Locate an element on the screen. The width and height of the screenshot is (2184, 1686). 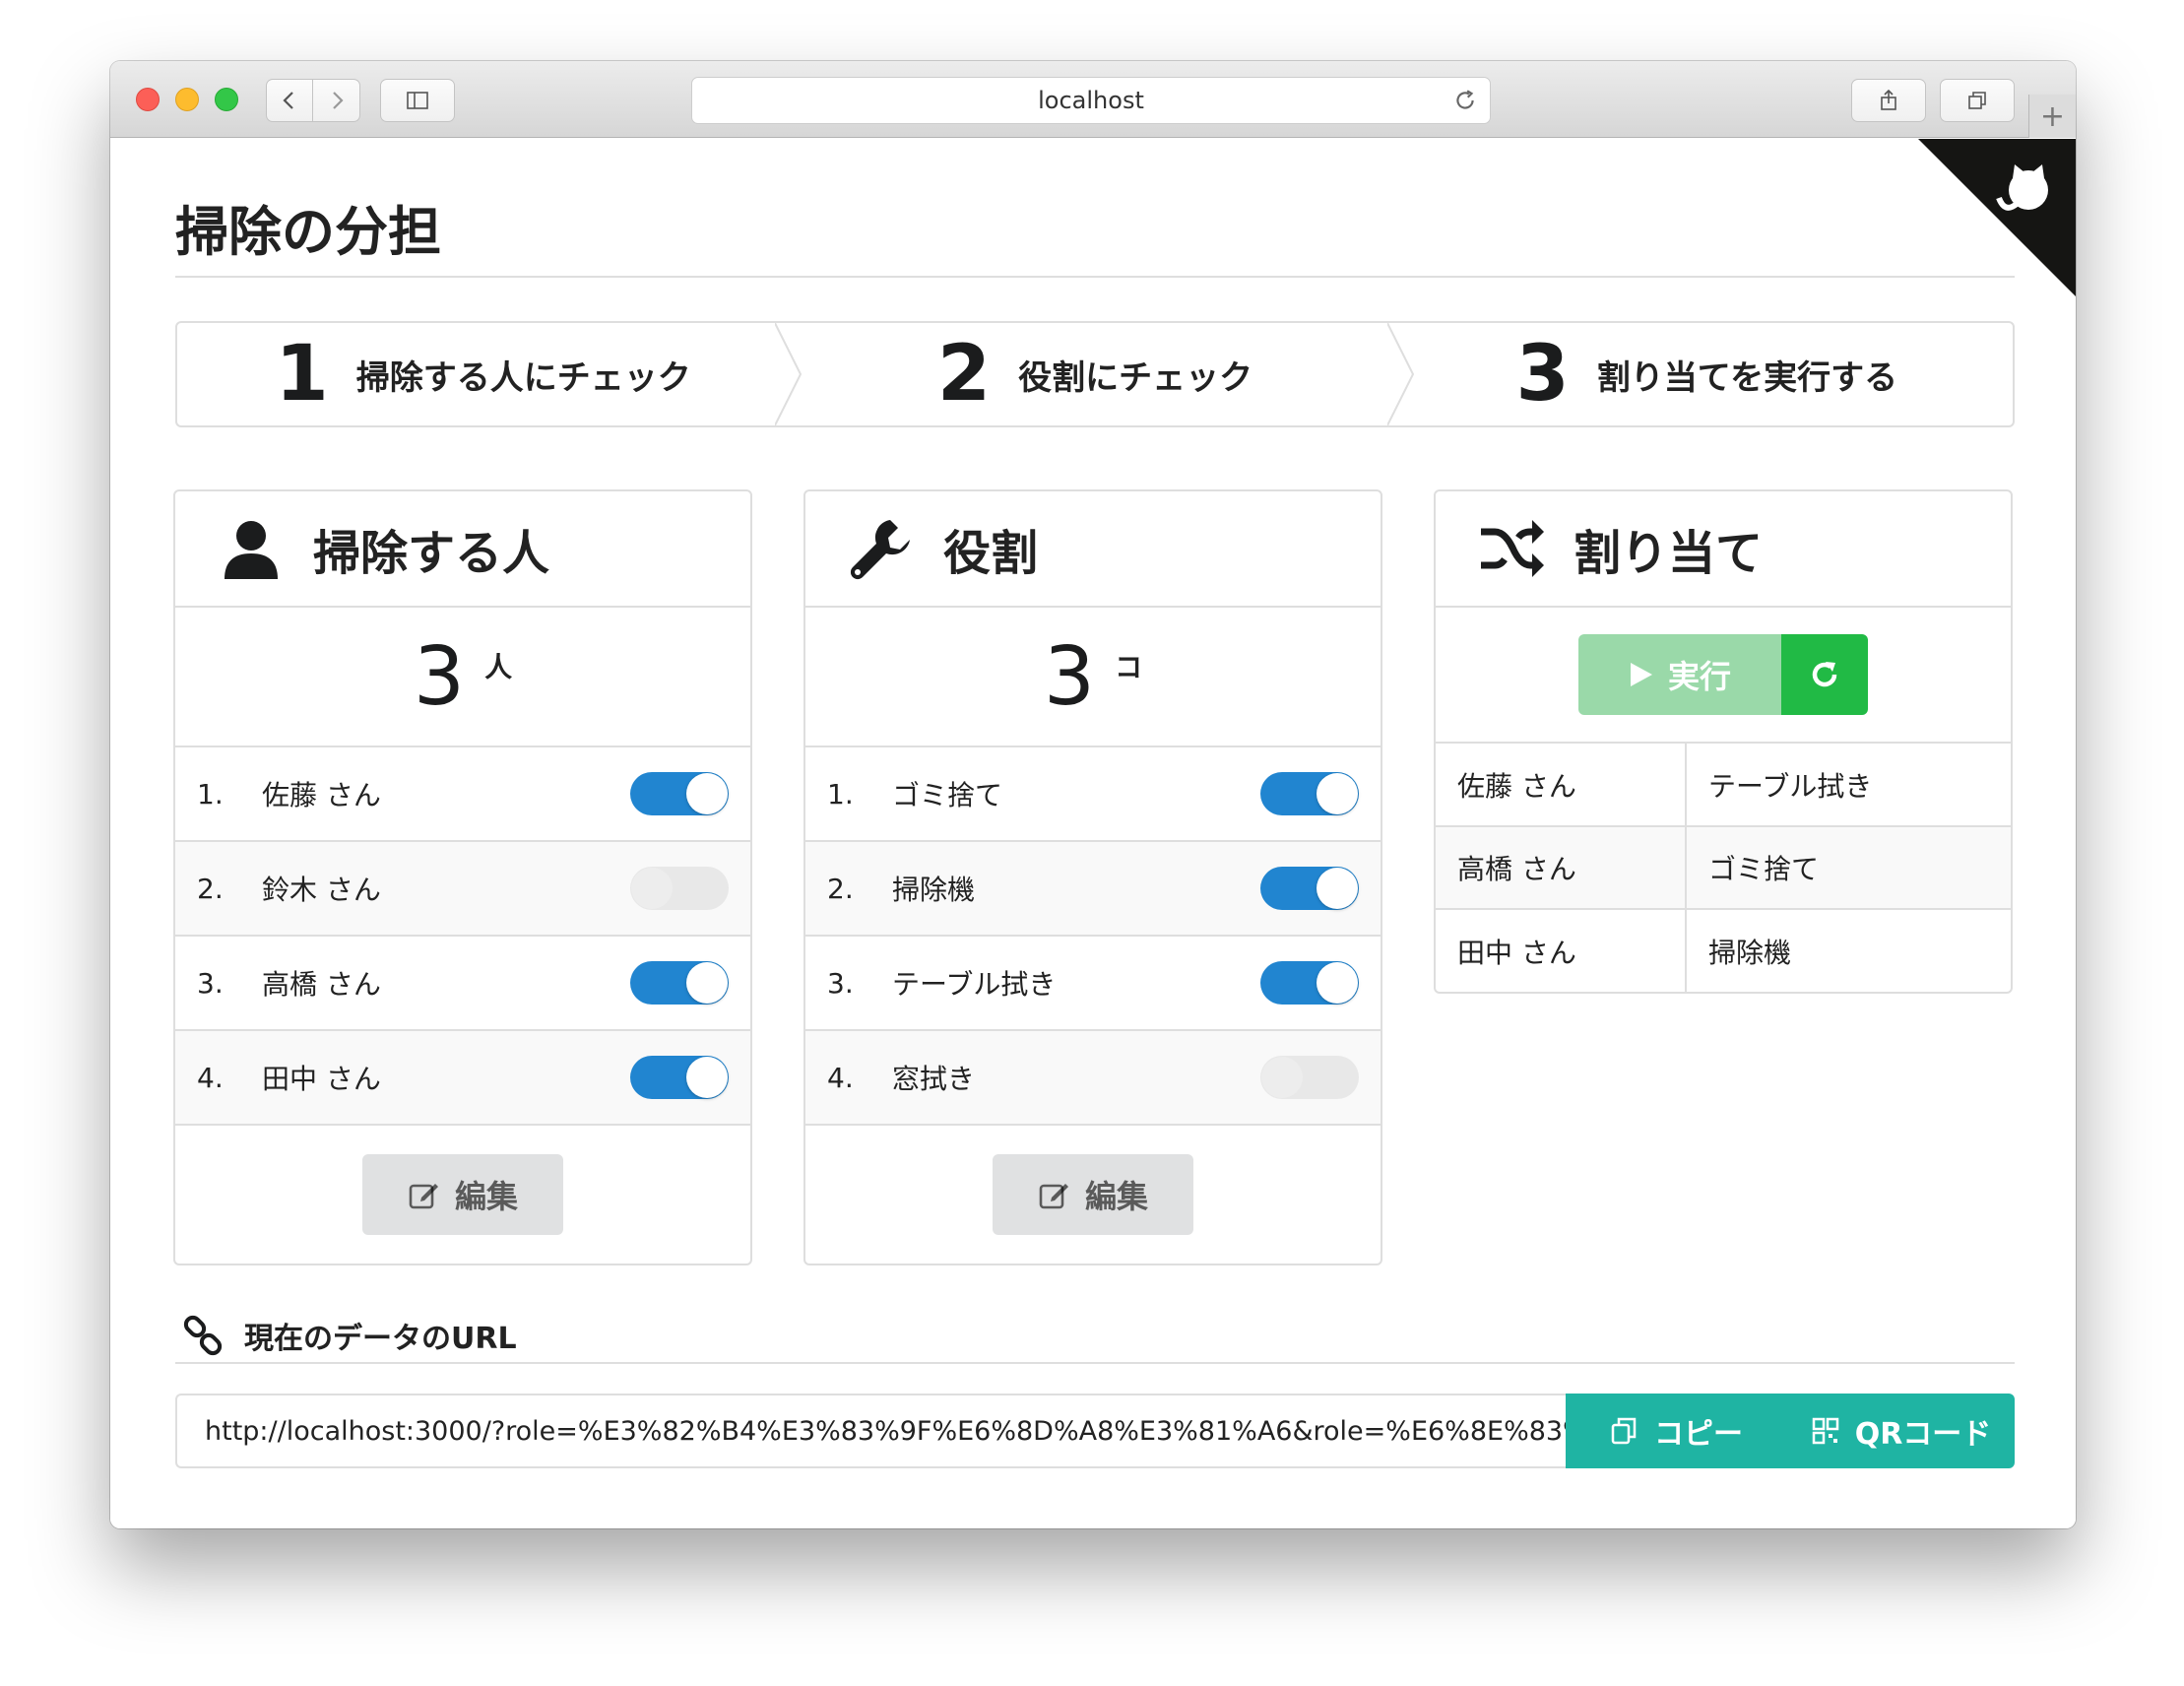
list-item: 2. 鈴木 さん is located at coordinates (462, 889).